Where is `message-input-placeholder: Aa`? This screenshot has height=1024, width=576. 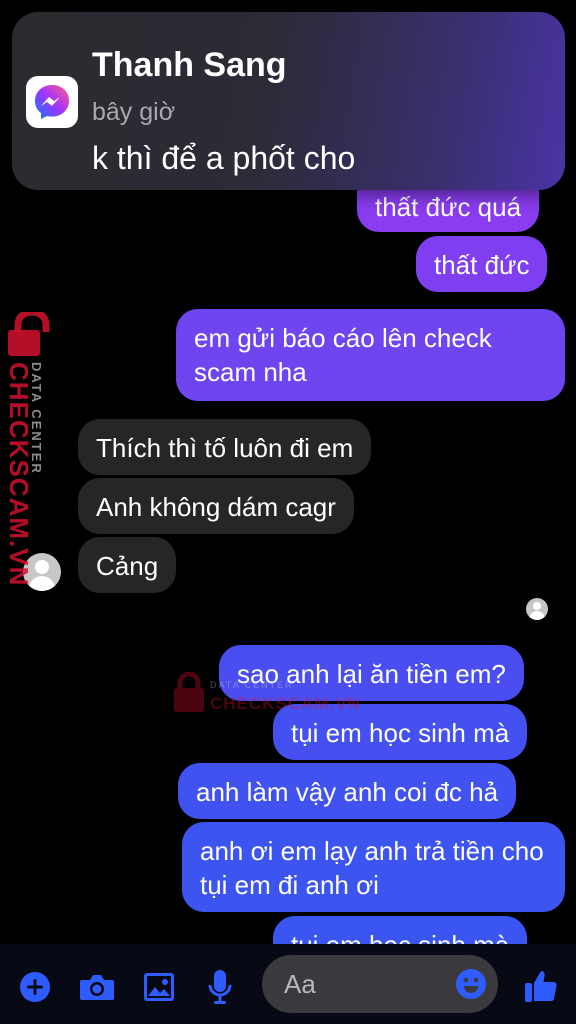
message-input-placeholder: Aa is located at coordinates (300, 984).